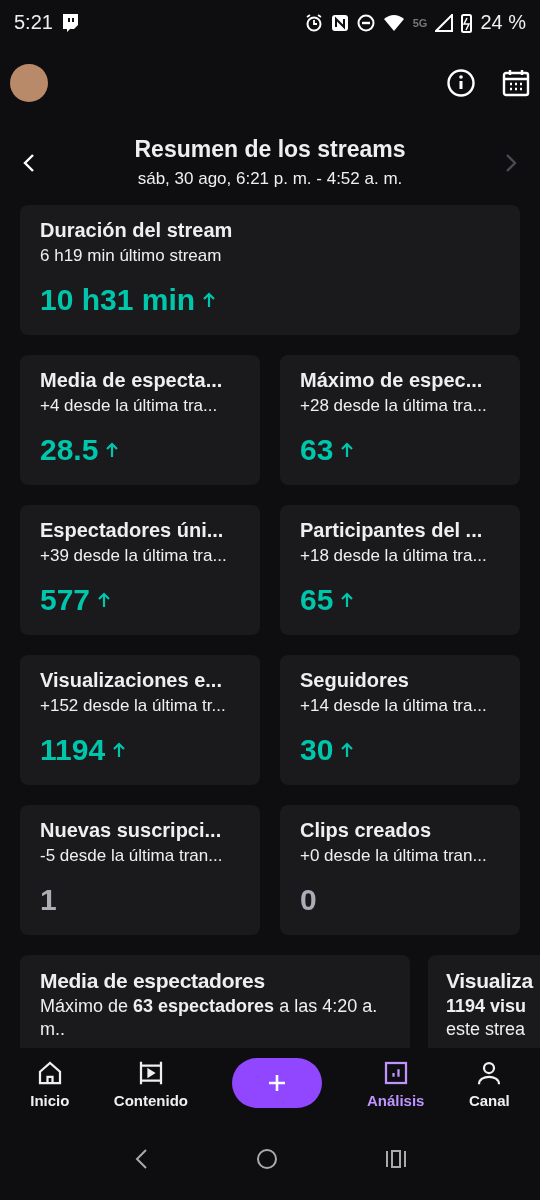 Image resolution: width=540 pixels, height=1200 pixels. What do you see at coordinates (69, 22) in the screenshot?
I see `chat-bubble-icon` at bounding box center [69, 22].